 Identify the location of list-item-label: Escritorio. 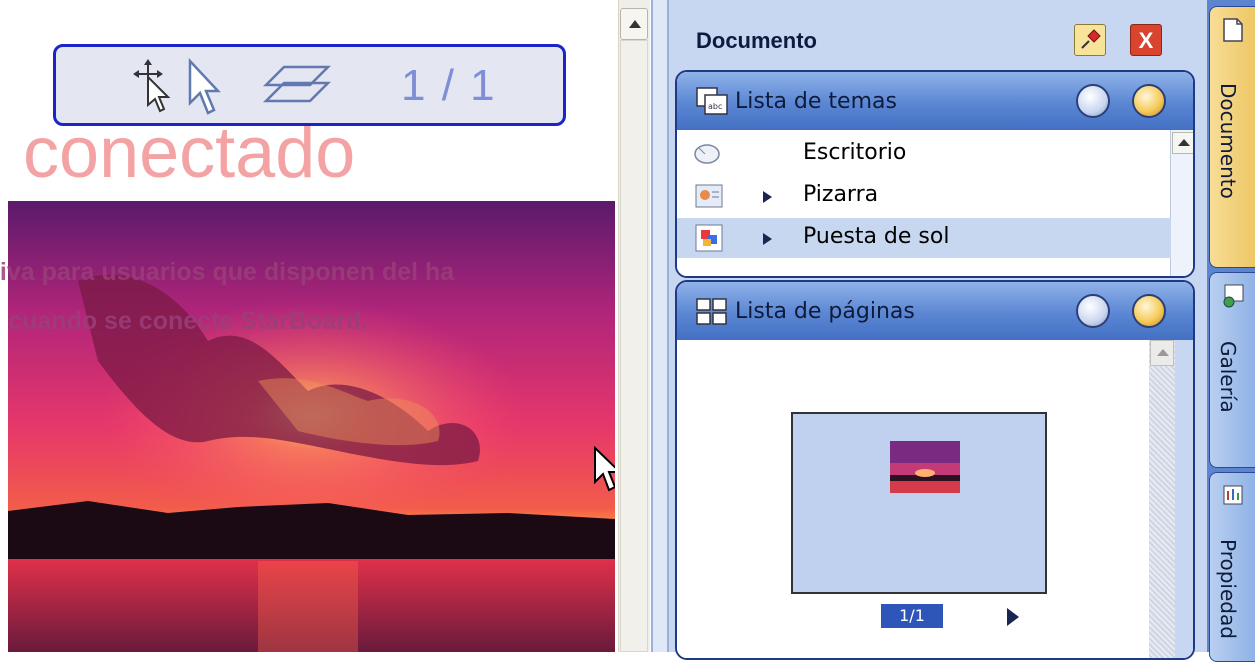
(855, 152).